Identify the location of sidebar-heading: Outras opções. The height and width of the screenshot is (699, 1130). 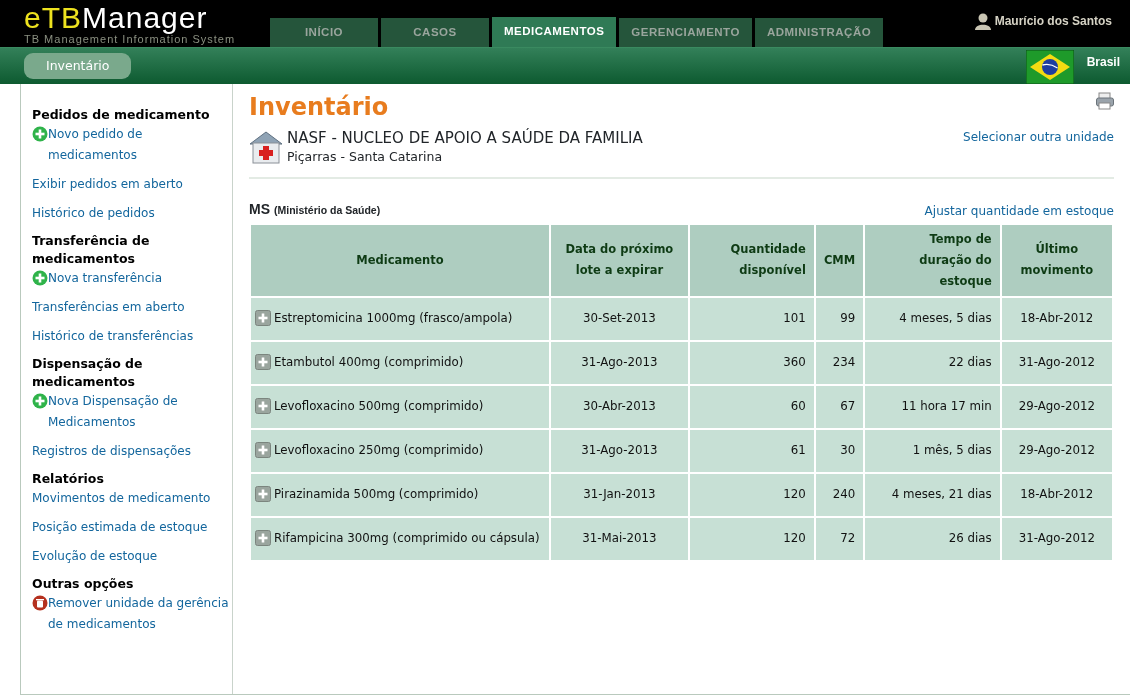
(83, 584).